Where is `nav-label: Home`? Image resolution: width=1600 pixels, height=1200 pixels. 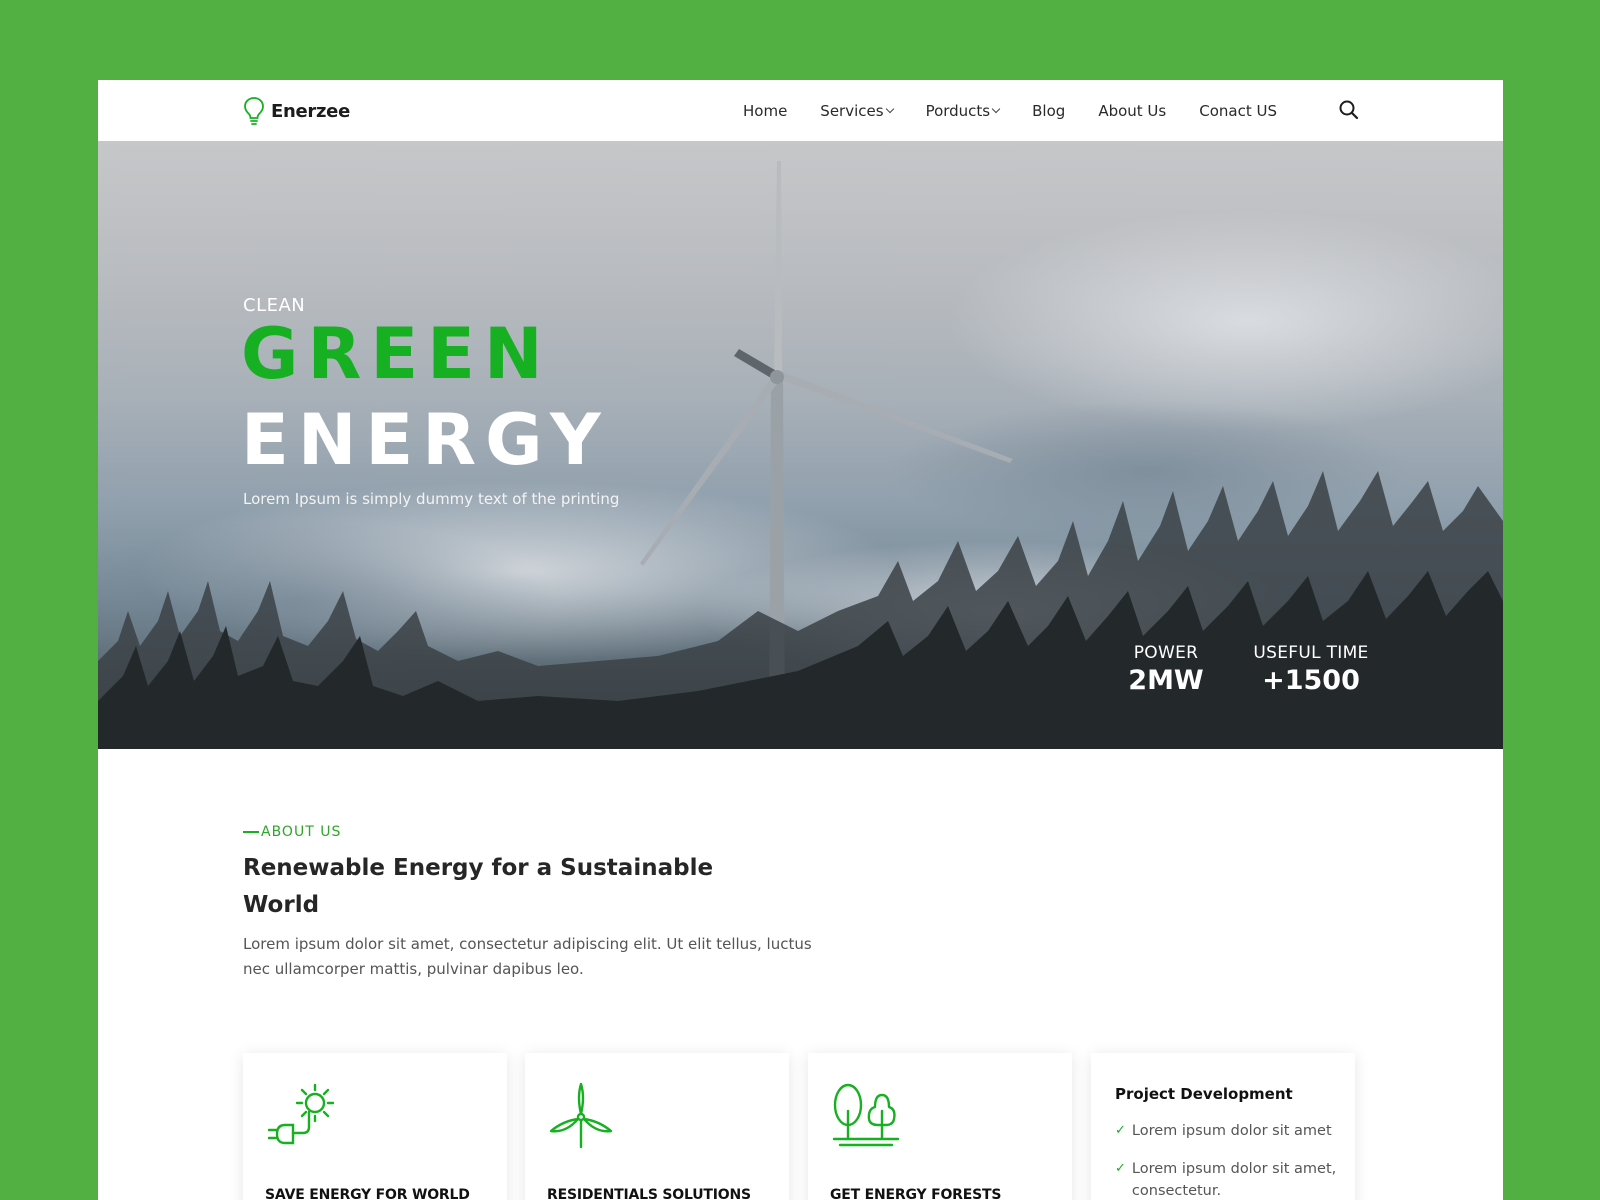 nav-label: Home is located at coordinates (765, 110).